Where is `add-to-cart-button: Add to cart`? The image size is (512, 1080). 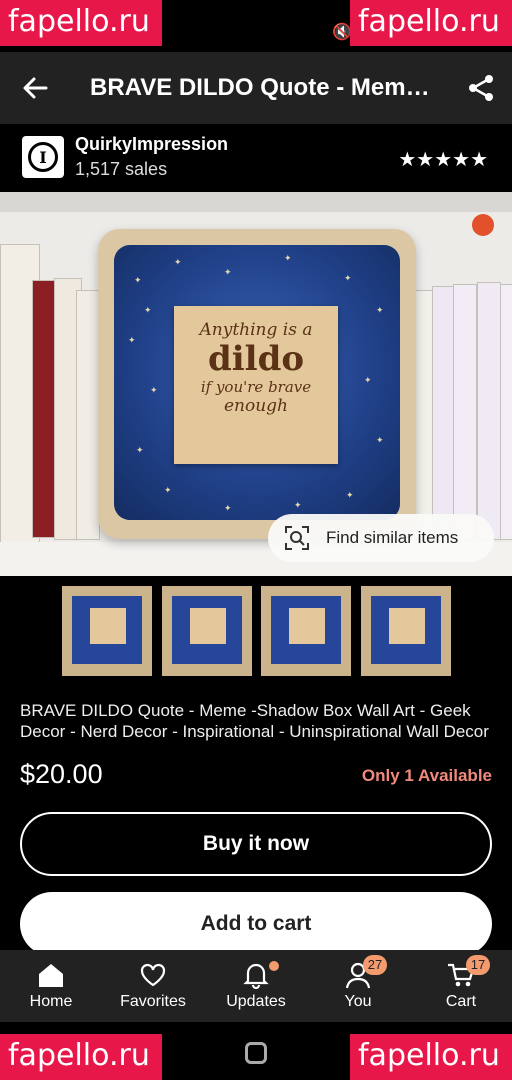
add-to-cart-button: Add to cart is located at coordinates (256, 924).